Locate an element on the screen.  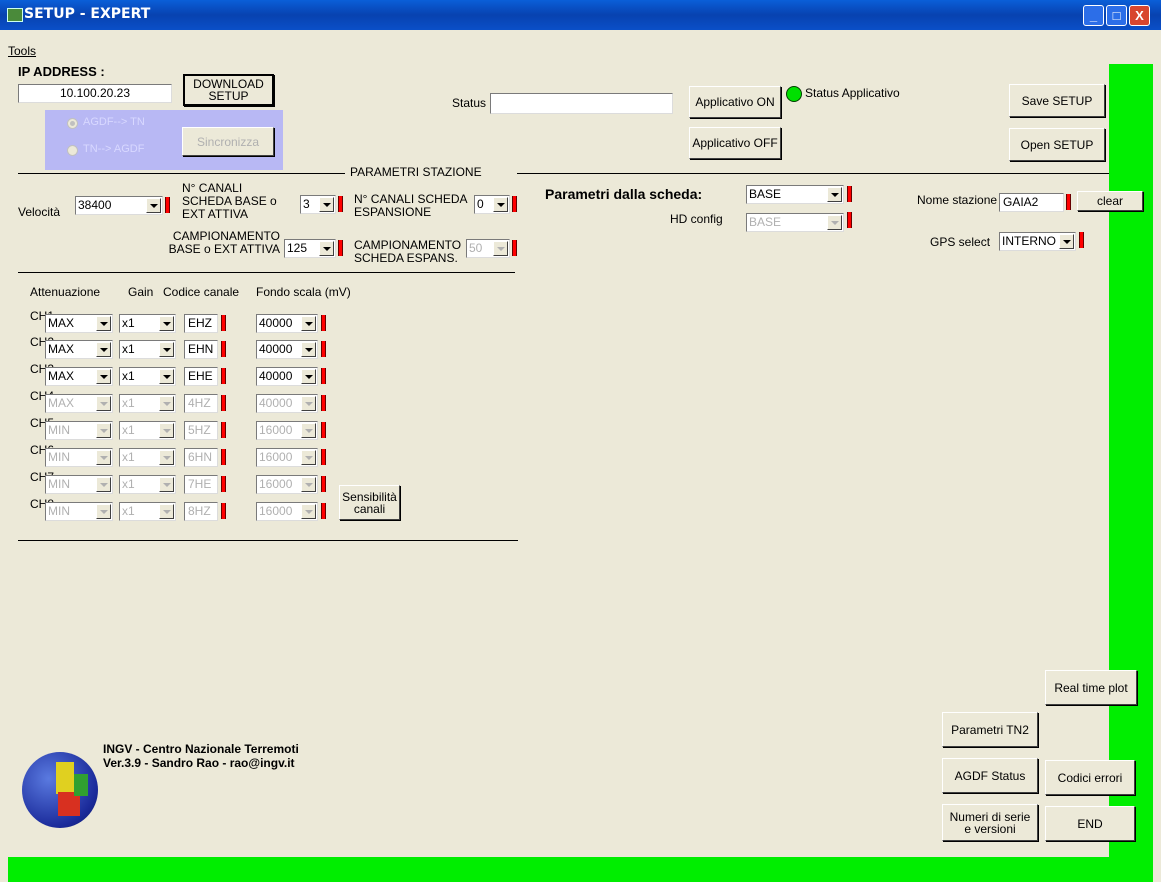
campionamento-base-select: 125 is located at coordinates (310, 248).